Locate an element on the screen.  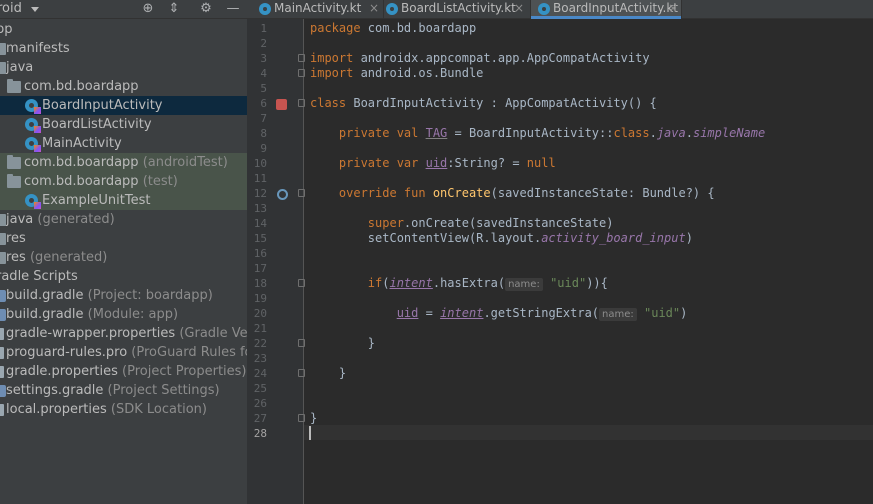
line-number: 17 is located at coordinates (260, 268).